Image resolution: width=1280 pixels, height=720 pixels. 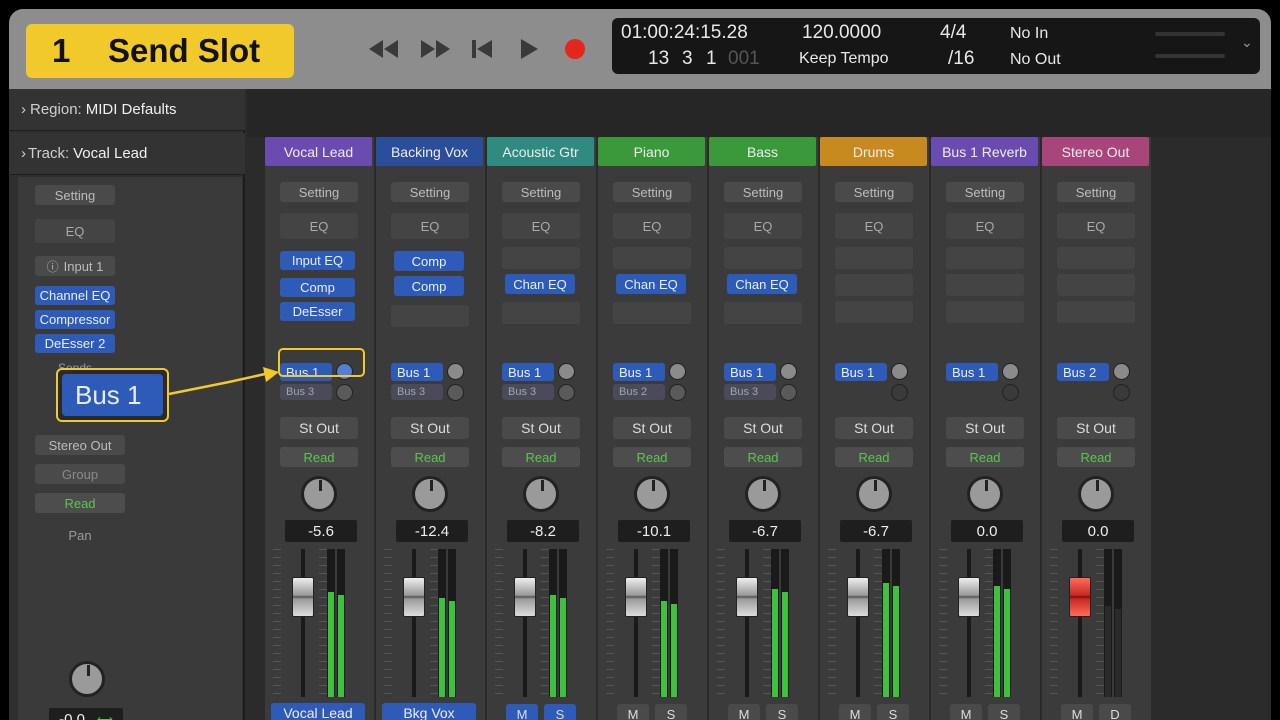 What do you see at coordinates (540, 151) in the screenshot?
I see `strip-name-tab: Acoustic Gtr` at bounding box center [540, 151].